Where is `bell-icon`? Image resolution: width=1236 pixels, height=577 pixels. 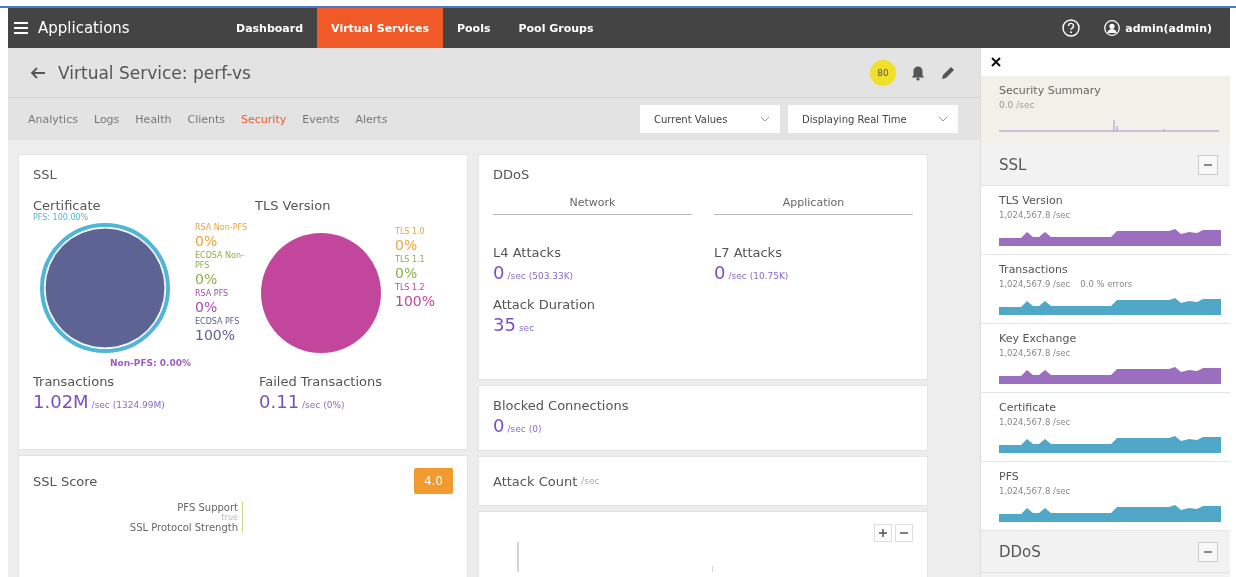
bell-icon is located at coordinates (918, 72).